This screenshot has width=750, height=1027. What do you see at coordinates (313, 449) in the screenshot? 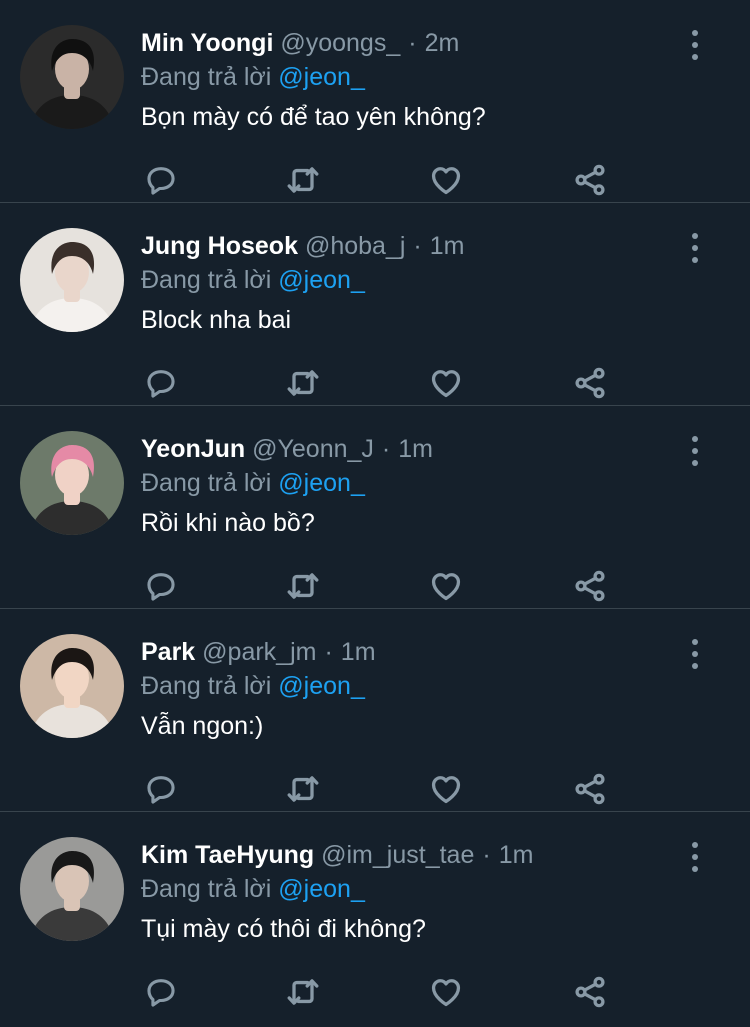
I see `author-handle: @Yeonn_J` at bounding box center [313, 449].